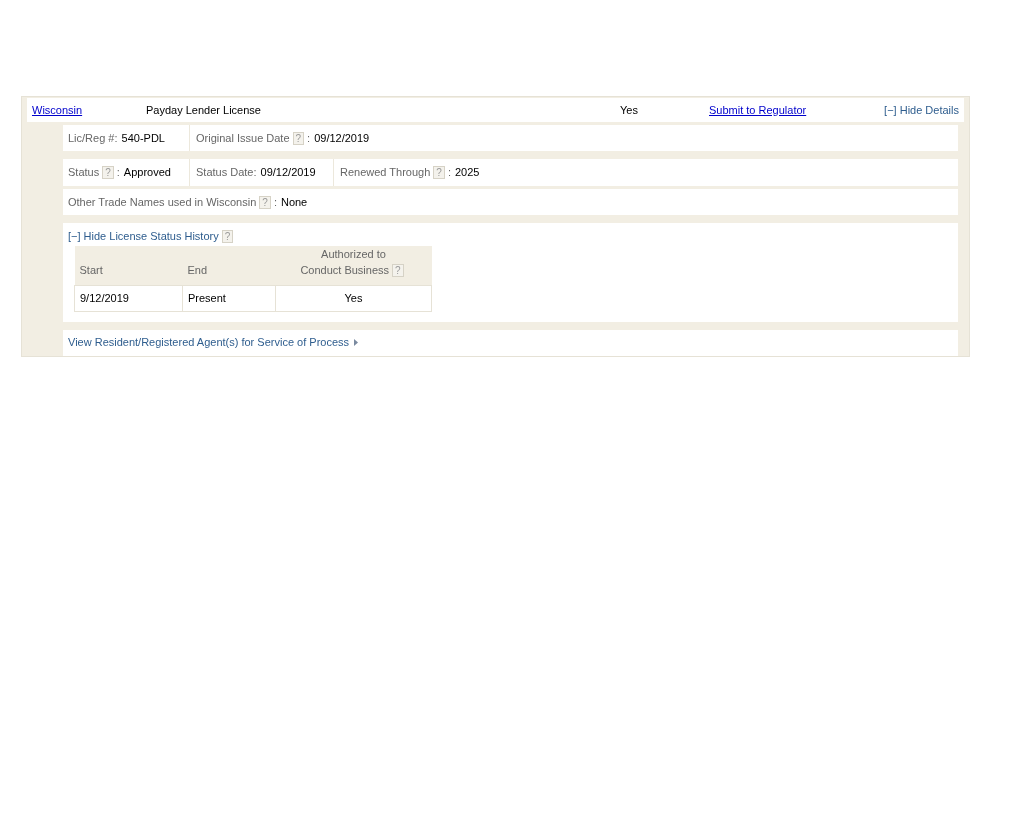 This screenshot has height=816, width=1023. What do you see at coordinates (243, 138) in the screenshot?
I see `field-label: Original Issue Date` at bounding box center [243, 138].